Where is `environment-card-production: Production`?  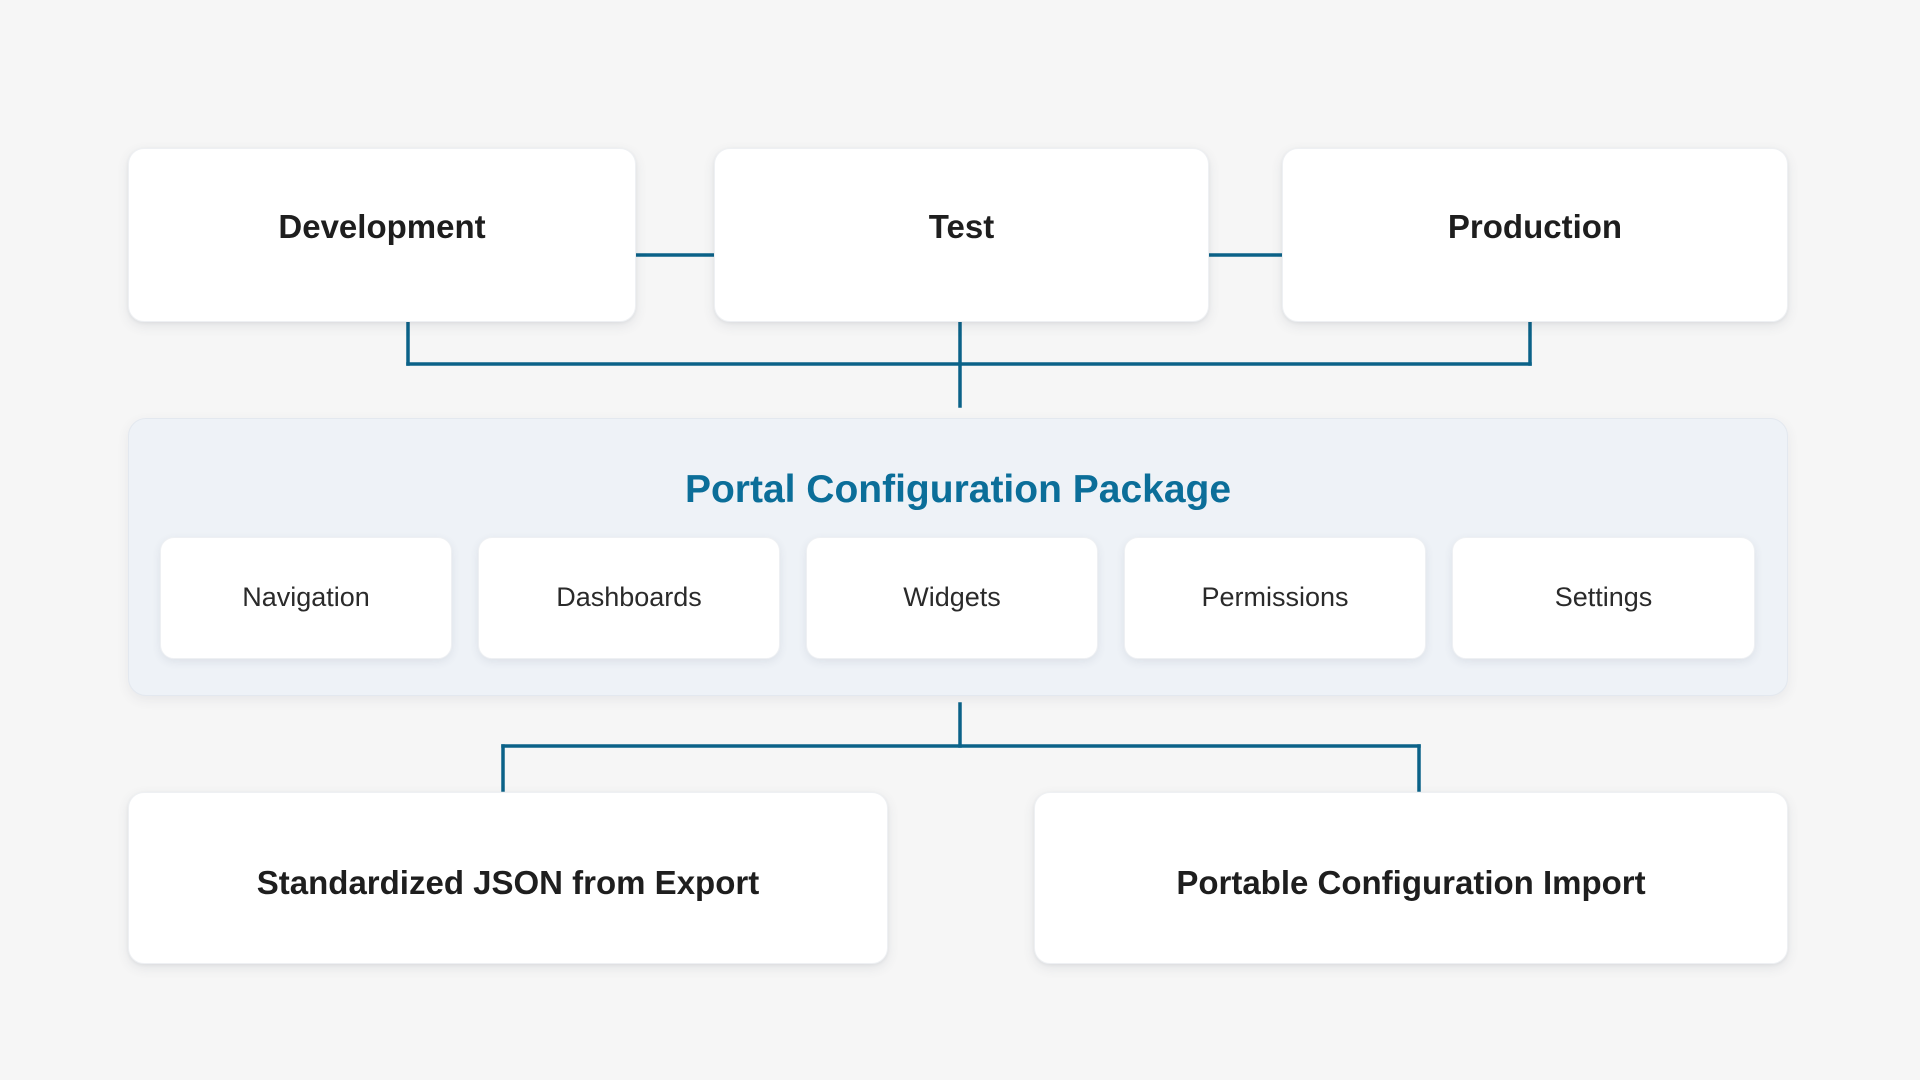
environment-card-production: Production is located at coordinates (1535, 235).